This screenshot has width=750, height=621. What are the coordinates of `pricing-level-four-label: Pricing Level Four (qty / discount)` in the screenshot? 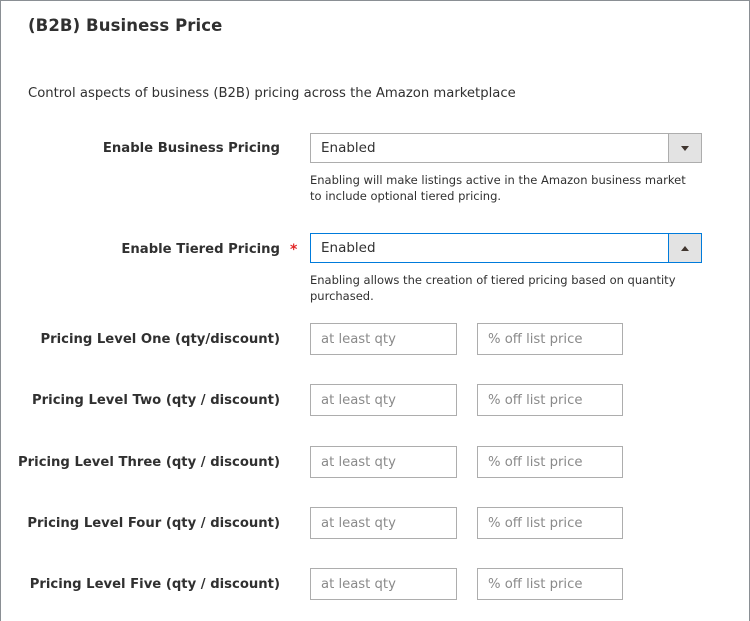 It's located at (153, 523).